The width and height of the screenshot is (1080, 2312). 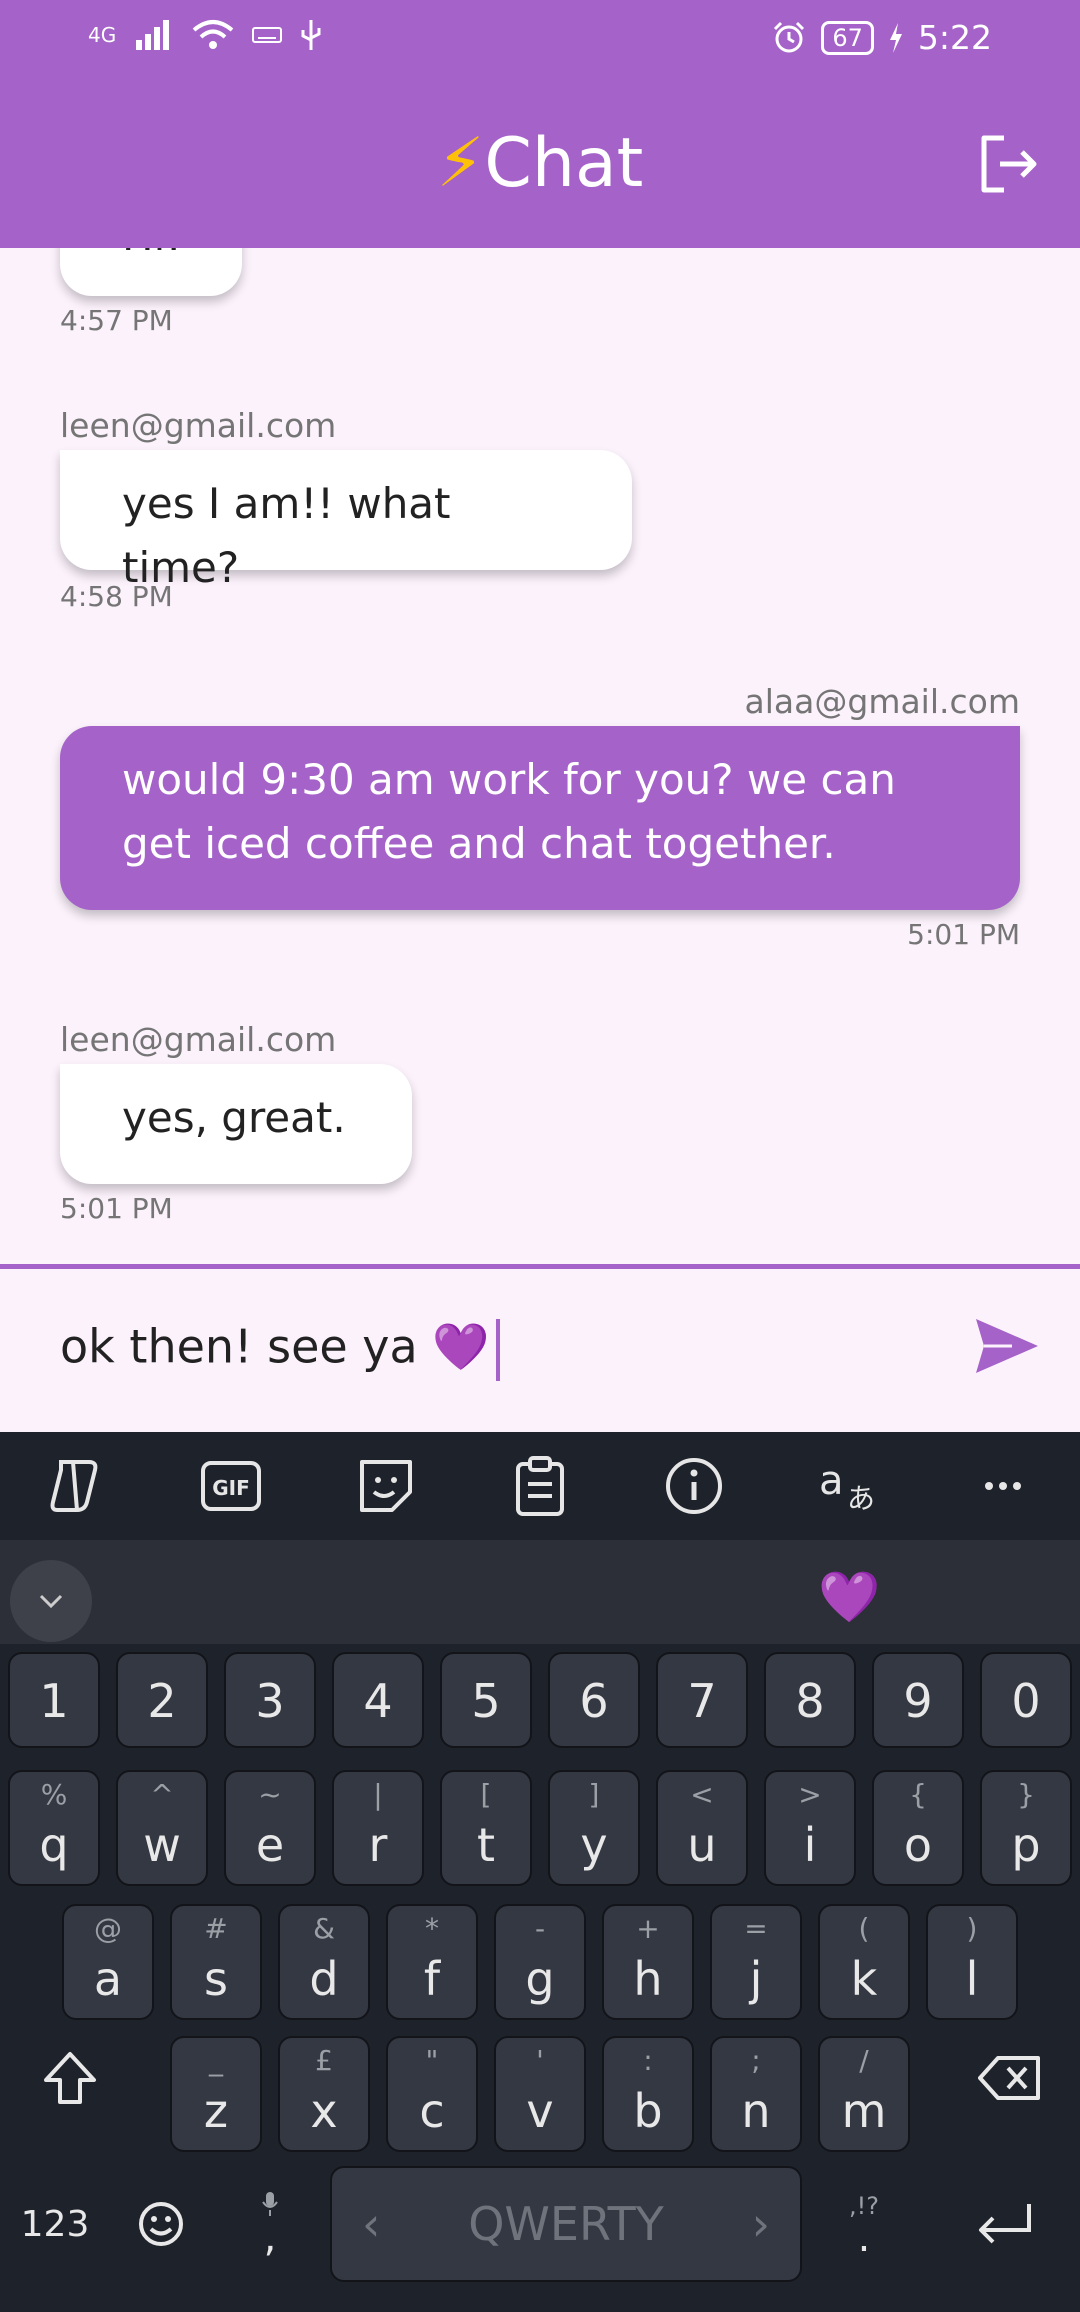 I want to click on key-alt-label: #, so click(x=216, y=1928).